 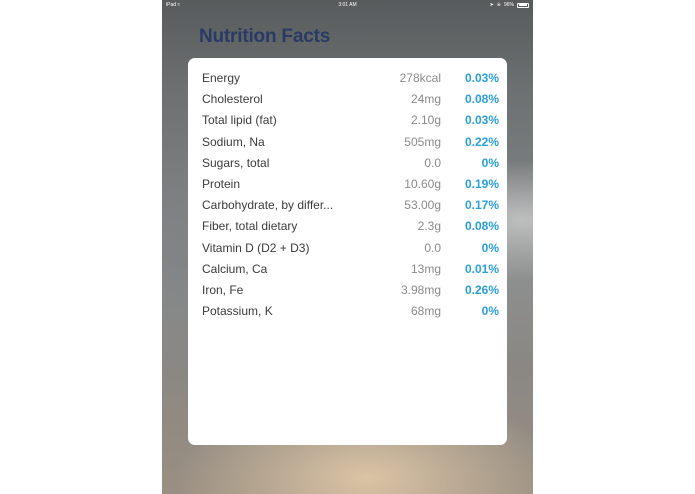 I want to click on nutrient-amount: 10.60g, so click(x=422, y=184).